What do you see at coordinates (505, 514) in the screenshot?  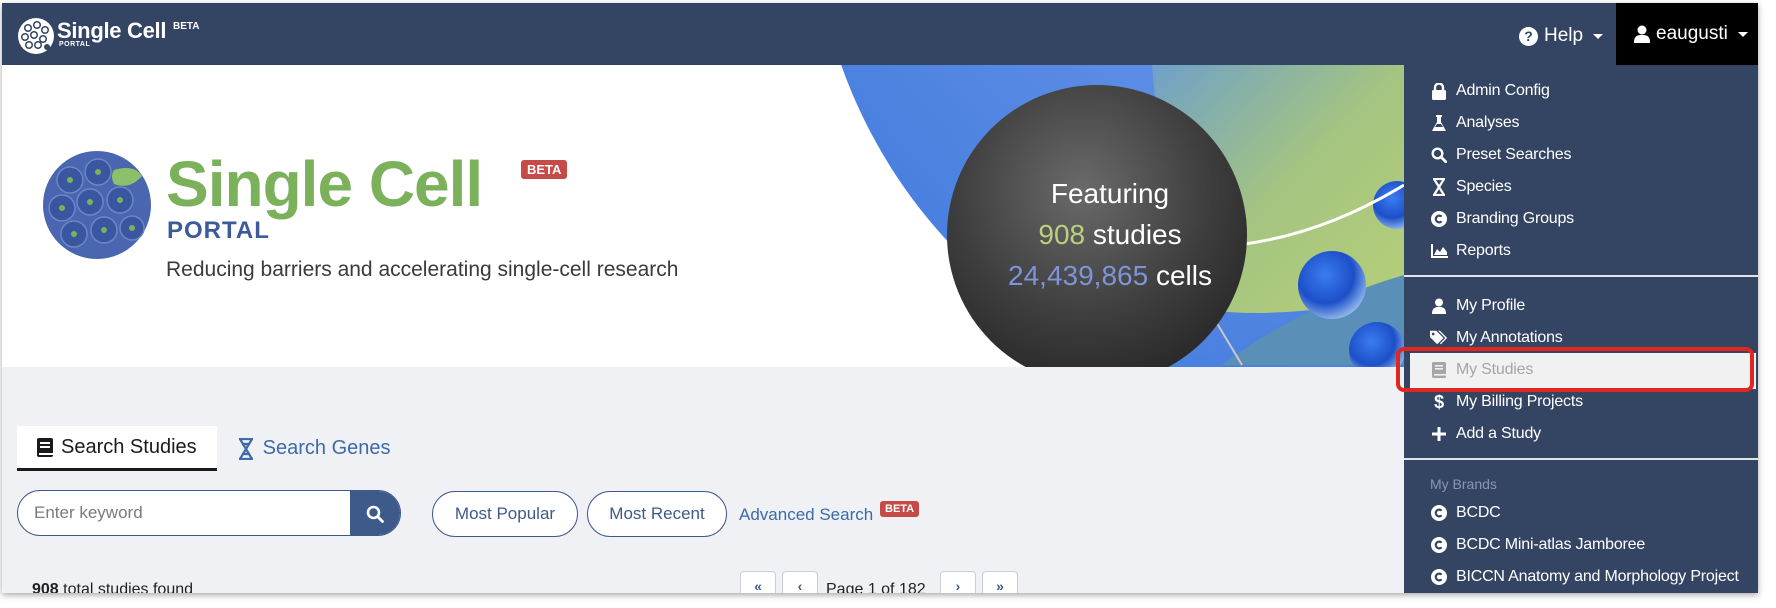 I see `most-popular-button: Most Popular` at bounding box center [505, 514].